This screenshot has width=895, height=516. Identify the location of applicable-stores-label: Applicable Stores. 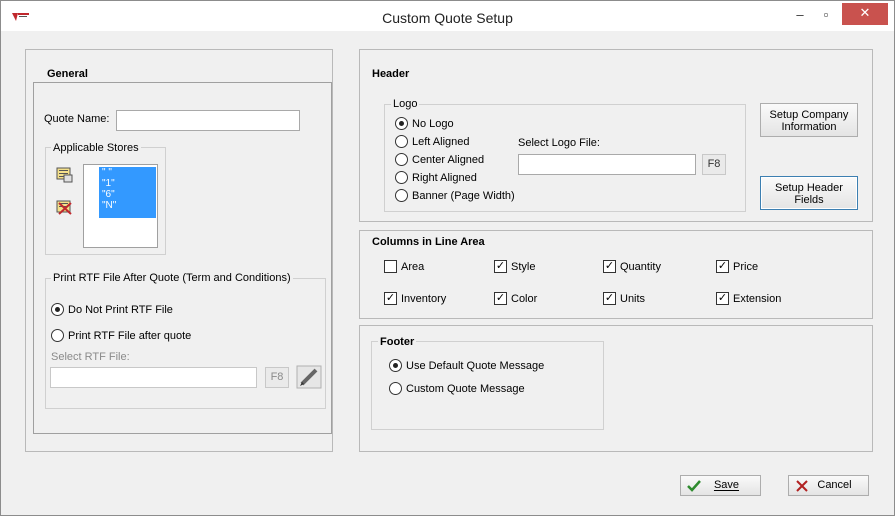
(96, 148).